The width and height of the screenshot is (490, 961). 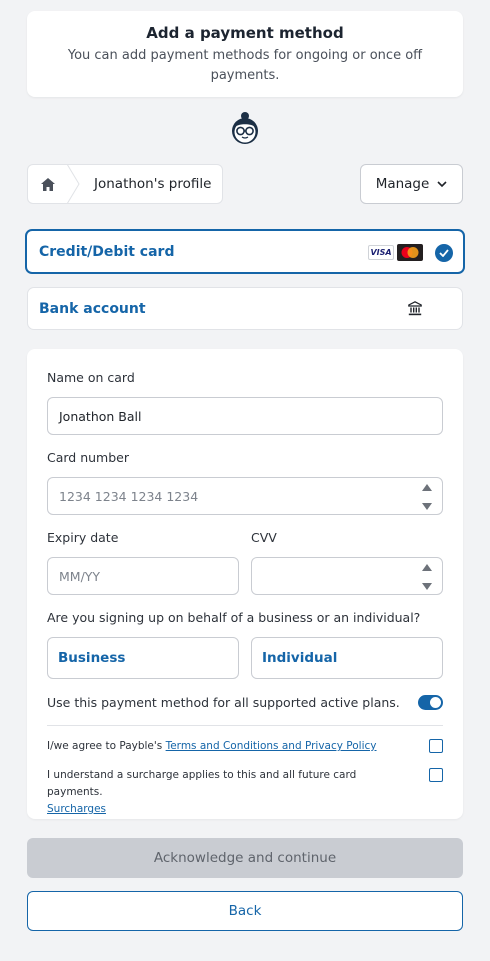 I want to click on payment-method-bank-account: Bank account, so click(x=245, y=308).